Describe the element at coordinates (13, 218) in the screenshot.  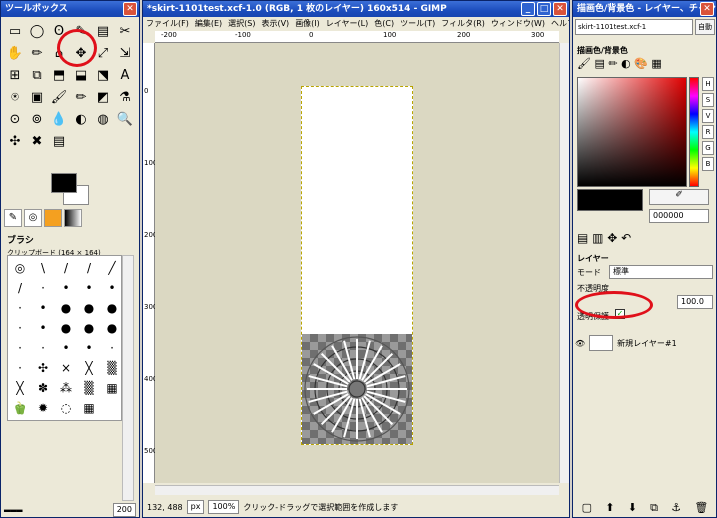
I see `tool-options-tab: ✎` at that location.